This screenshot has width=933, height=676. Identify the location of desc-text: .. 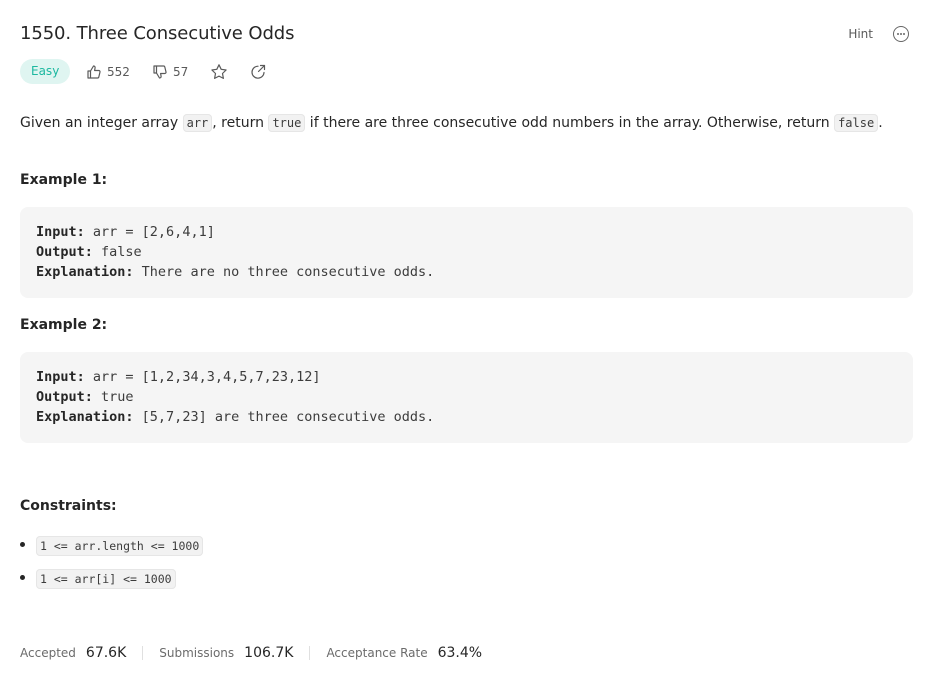
(880, 123).